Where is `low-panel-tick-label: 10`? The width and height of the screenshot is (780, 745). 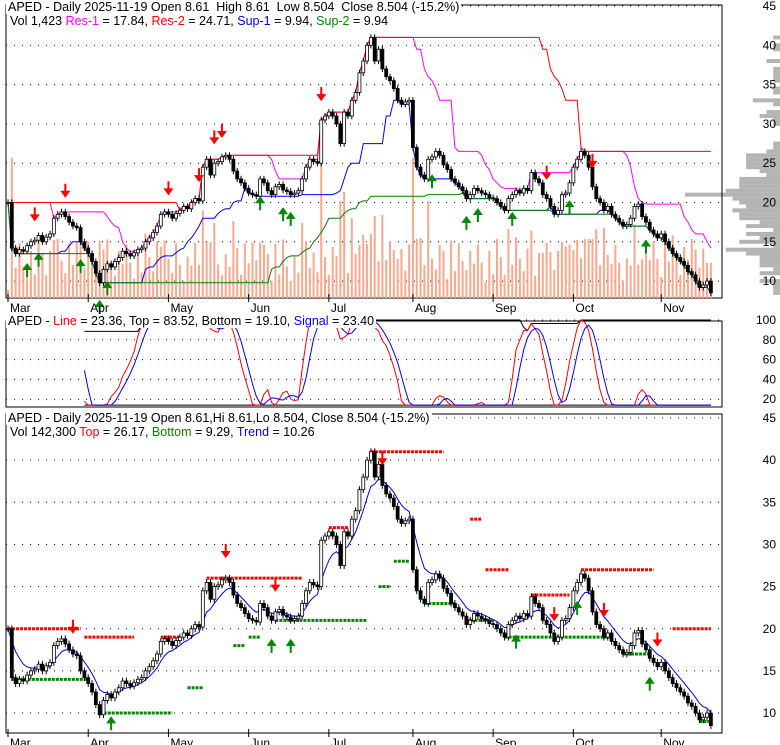
low-panel-tick-label: 10 is located at coordinates (770, 713).